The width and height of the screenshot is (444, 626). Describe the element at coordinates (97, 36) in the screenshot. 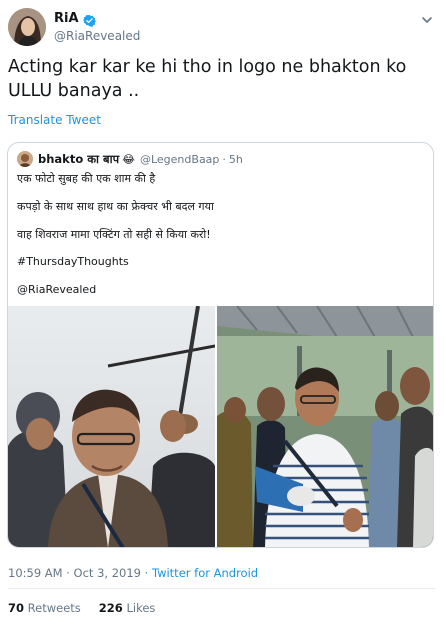

I see `author-handle: @RiaRevealed` at that location.